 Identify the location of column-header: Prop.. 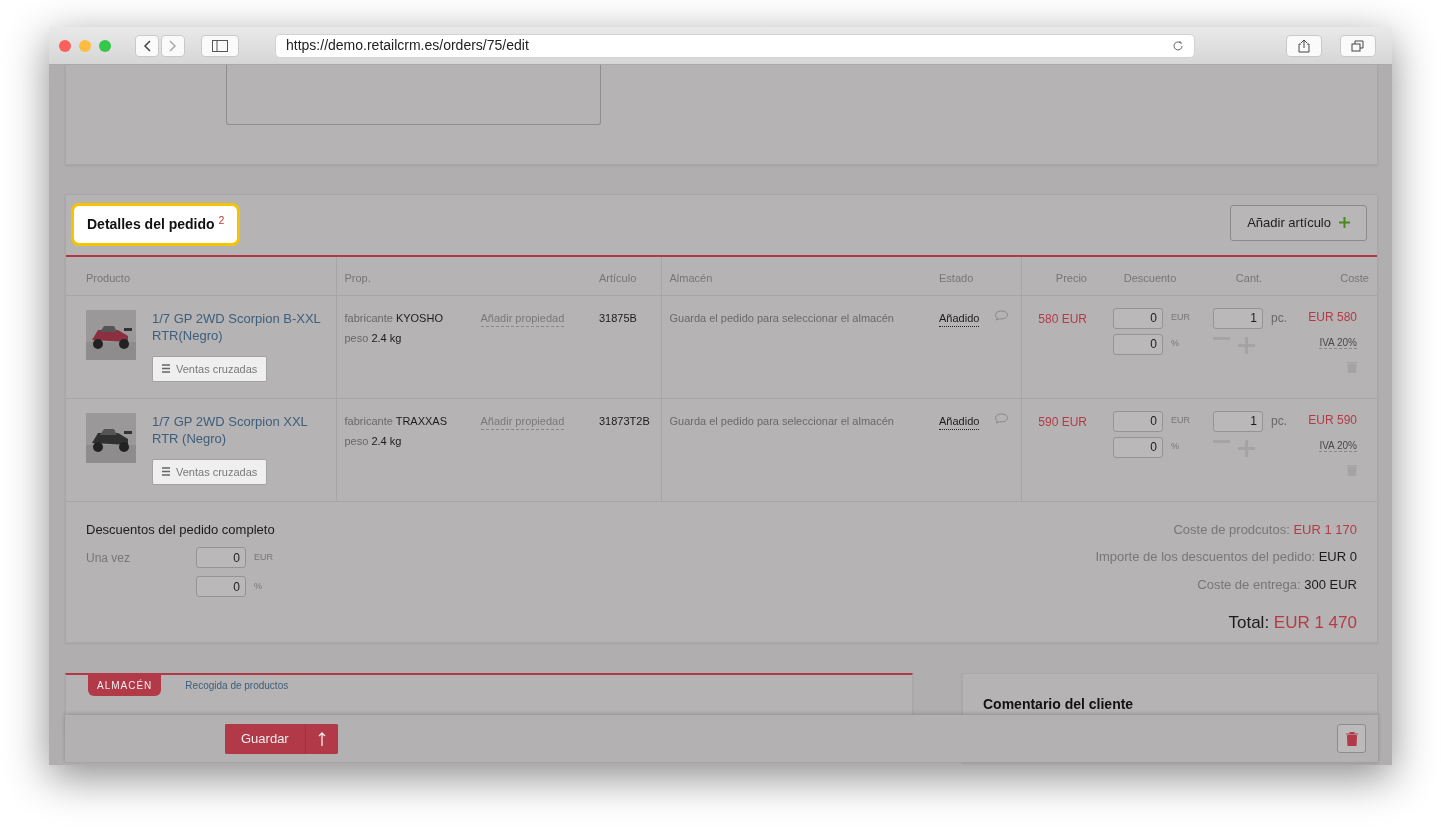
(463, 276).